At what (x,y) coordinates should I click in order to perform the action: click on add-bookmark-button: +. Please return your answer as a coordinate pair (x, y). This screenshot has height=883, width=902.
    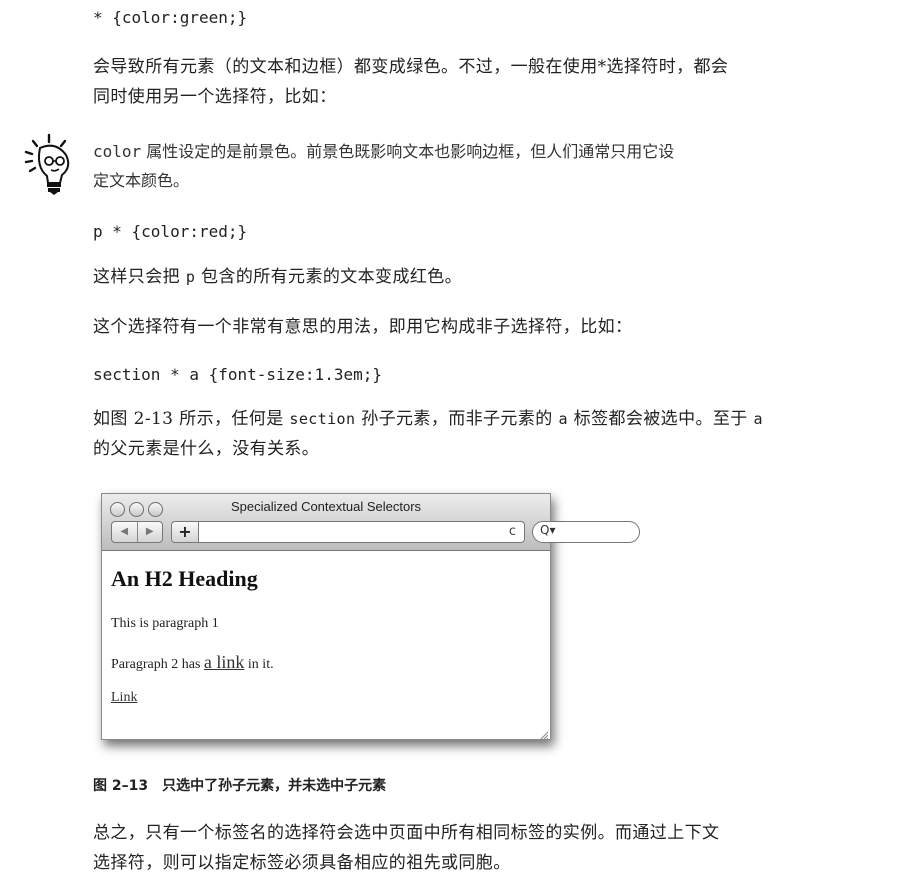
    Looking at the image, I should click on (185, 532).